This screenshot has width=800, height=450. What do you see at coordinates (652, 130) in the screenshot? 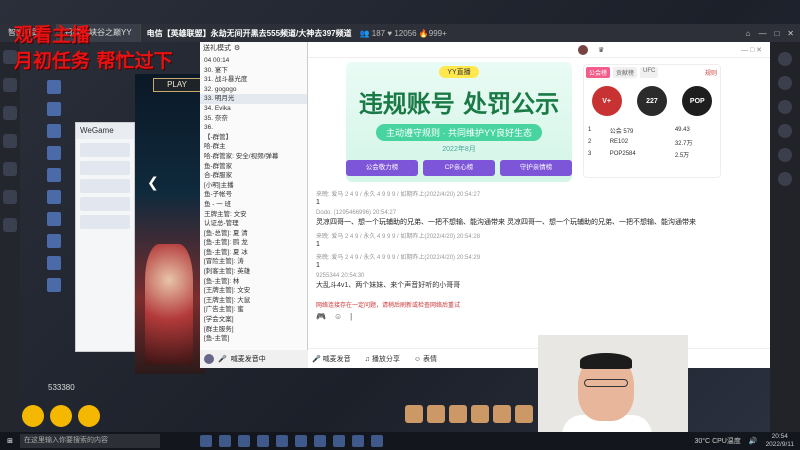
I see `table-row: 1 公会 579 49.43` at bounding box center [652, 130].